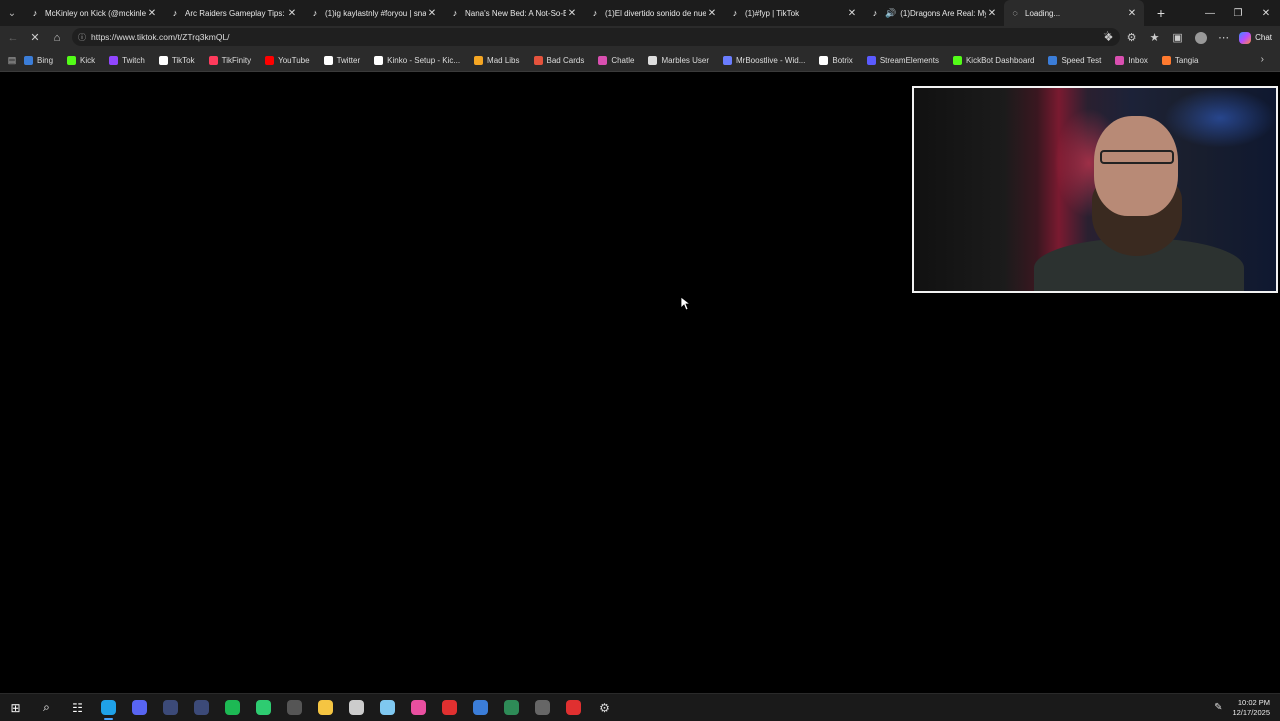 The image size is (1280, 721). What do you see at coordinates (139, 707) in the screenshot?
I see `discord-icon` at bounding box center [139, 707].